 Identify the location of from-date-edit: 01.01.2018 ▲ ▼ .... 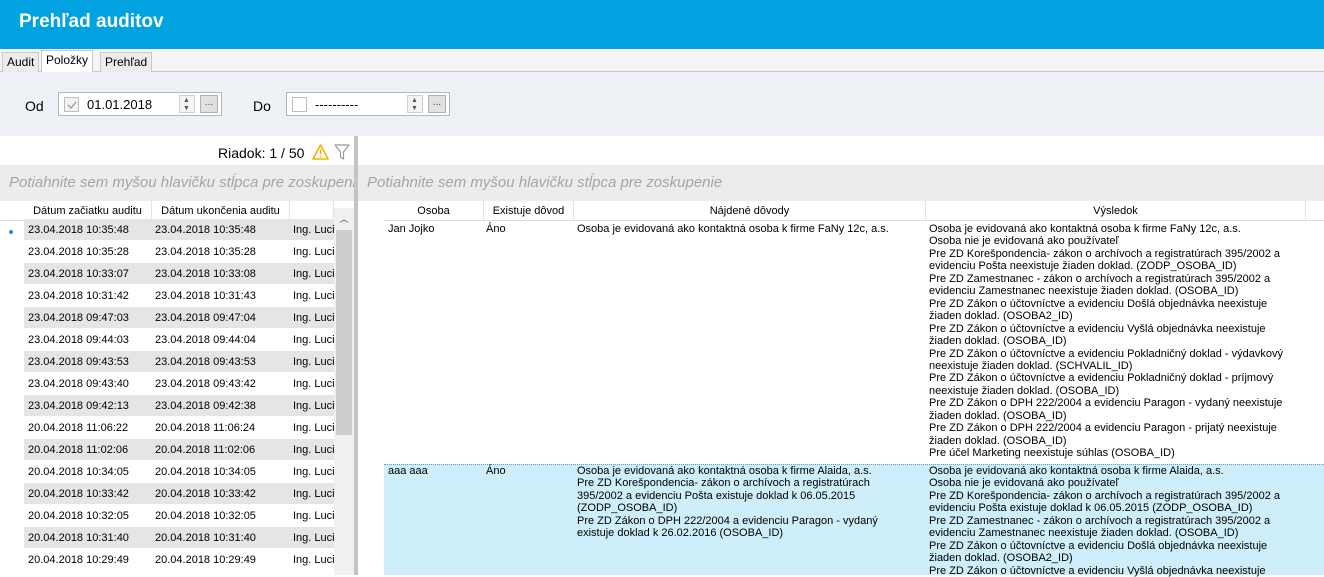
(140, 104).